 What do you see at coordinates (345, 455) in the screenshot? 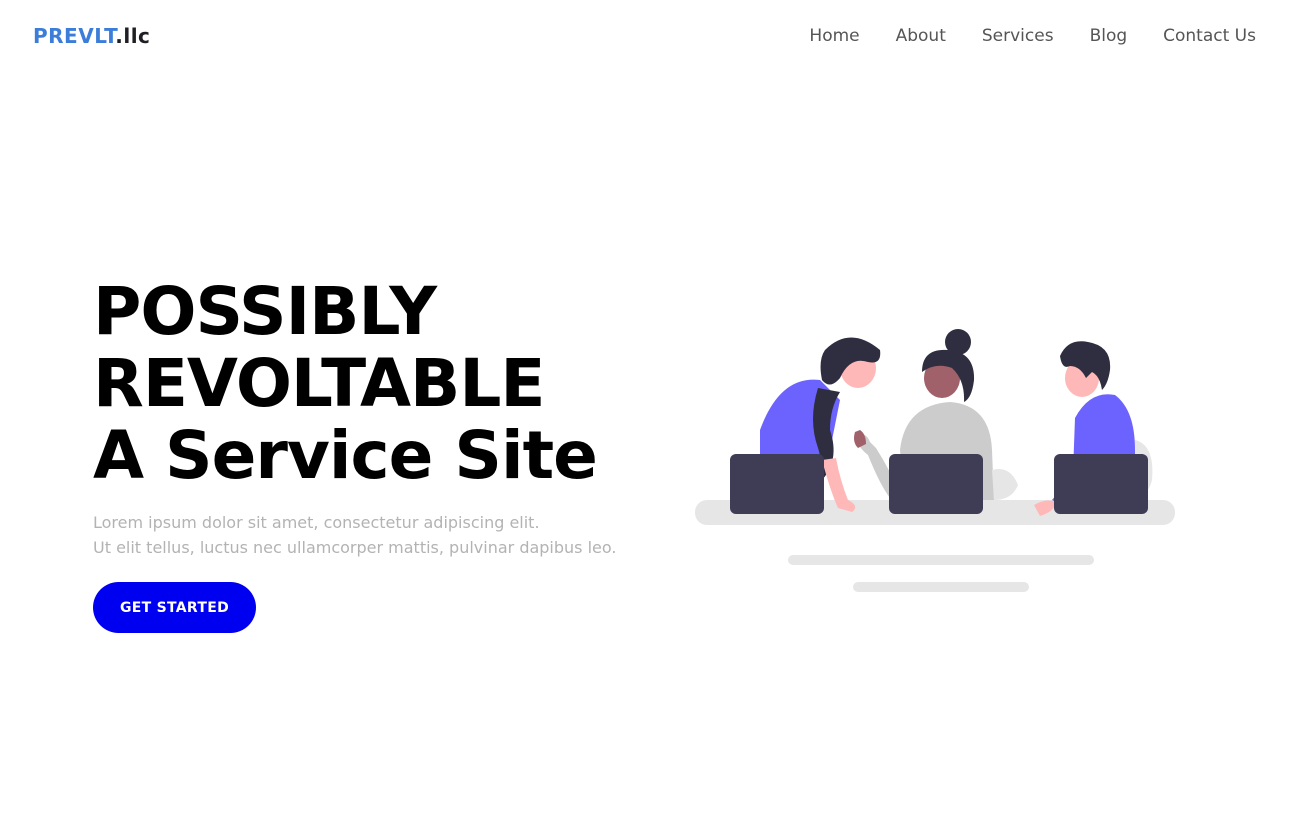
I see `hero-title-line-3: A Service Site` at bounding box center [345, 455].